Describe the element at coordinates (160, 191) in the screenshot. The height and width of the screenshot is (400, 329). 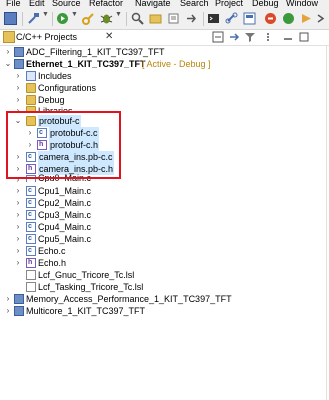
I see `tree-row-cpu1: › c Cpu1_Main.c` at that location.